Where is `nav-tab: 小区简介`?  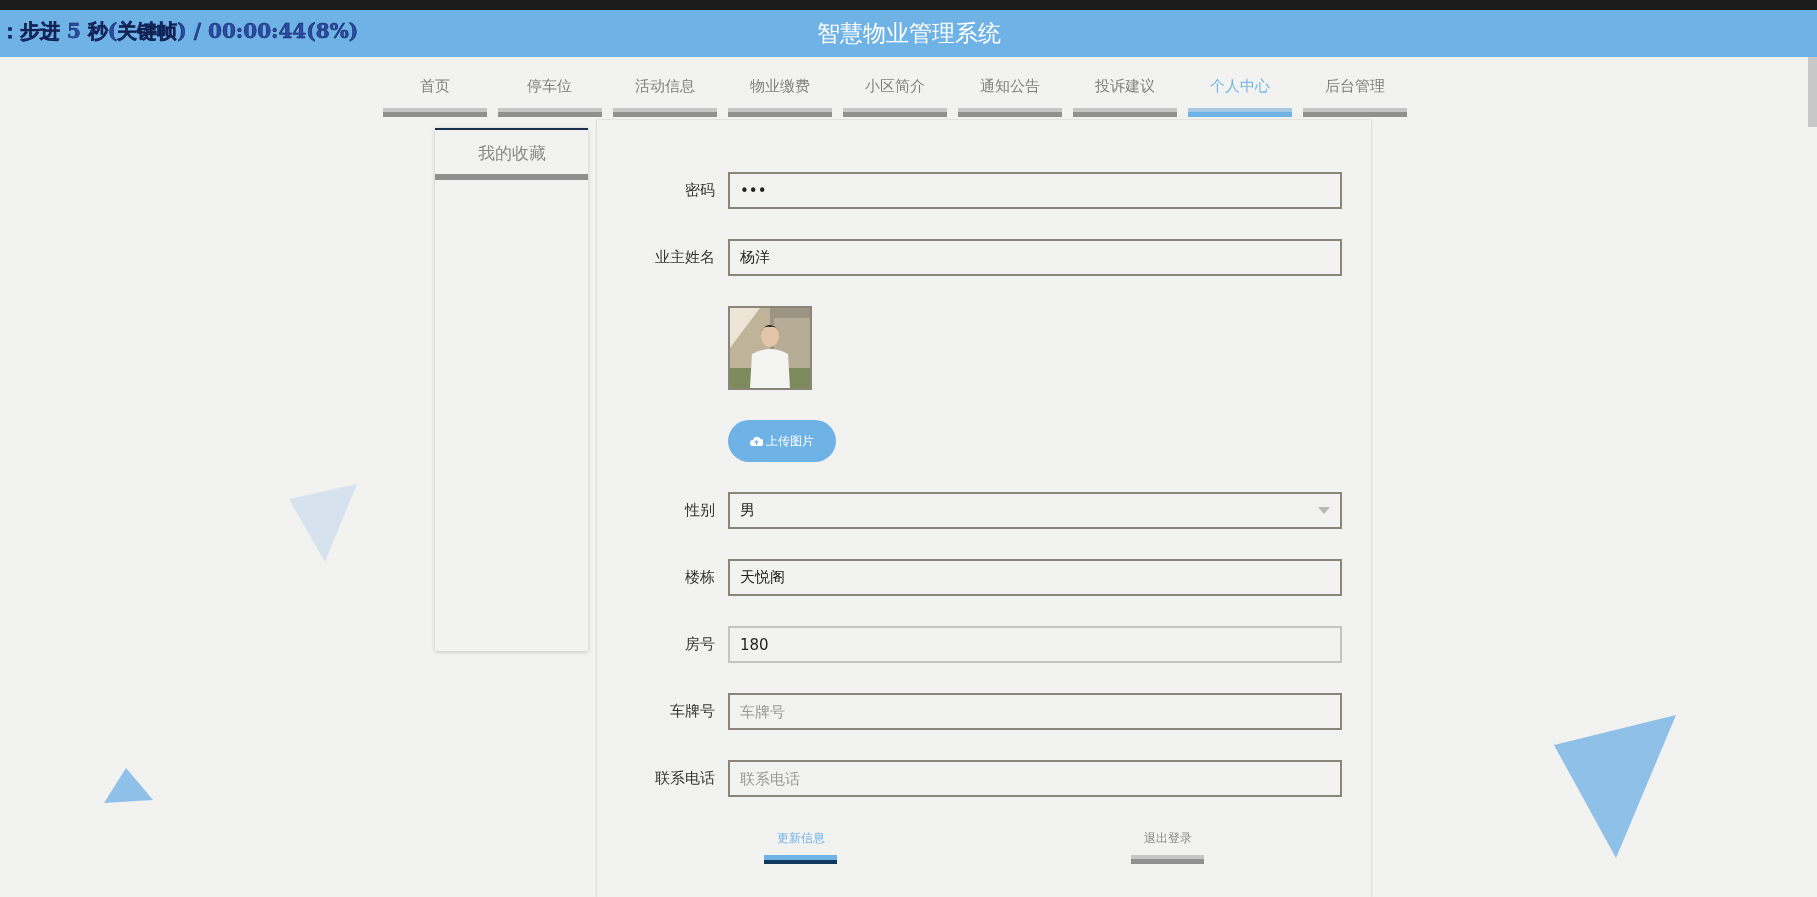 nav-tab: 小区简介 is located at coordinates (894, 97).